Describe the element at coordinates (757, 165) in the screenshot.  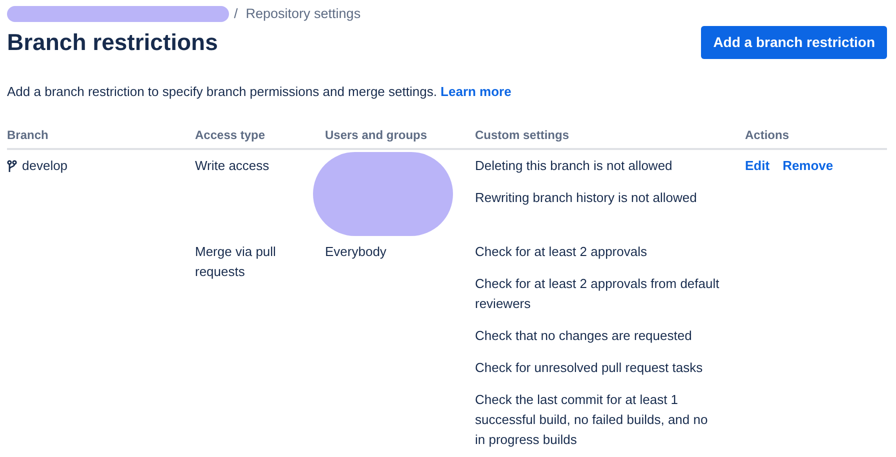
I see `edit-link: Edit` at that location.